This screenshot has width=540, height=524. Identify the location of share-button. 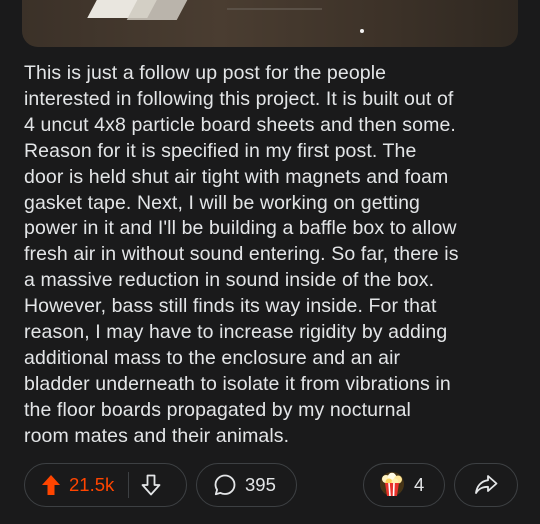
(486, 485).